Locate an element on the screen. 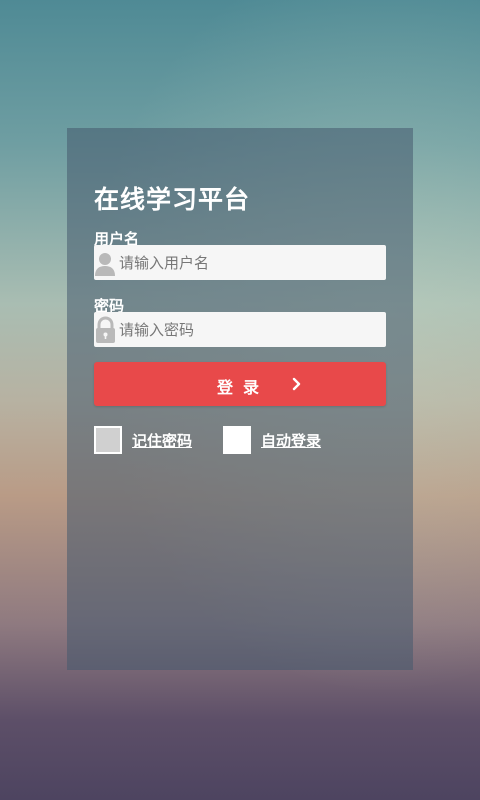 The image size is (480, 800). remember-password-checkbox is located at coordinates (108, 440).